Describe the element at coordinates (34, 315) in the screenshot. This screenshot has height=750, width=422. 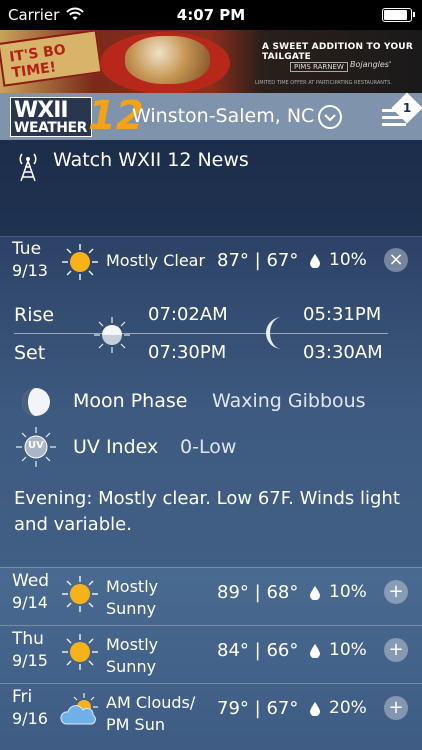
I see `rise-label: Rise` at that location.